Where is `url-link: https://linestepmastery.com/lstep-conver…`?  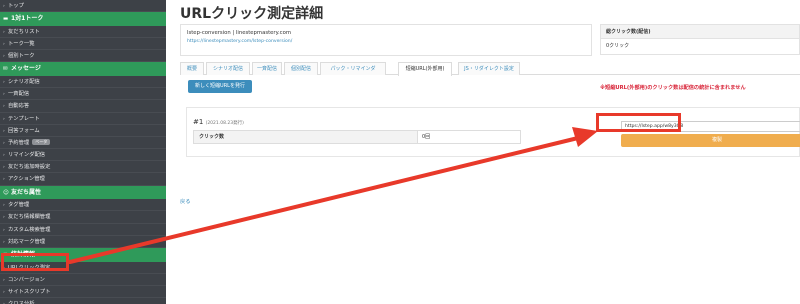 url-link: https://linestepmastery.com/lstep-conver… is located at coordinates (386, 41).